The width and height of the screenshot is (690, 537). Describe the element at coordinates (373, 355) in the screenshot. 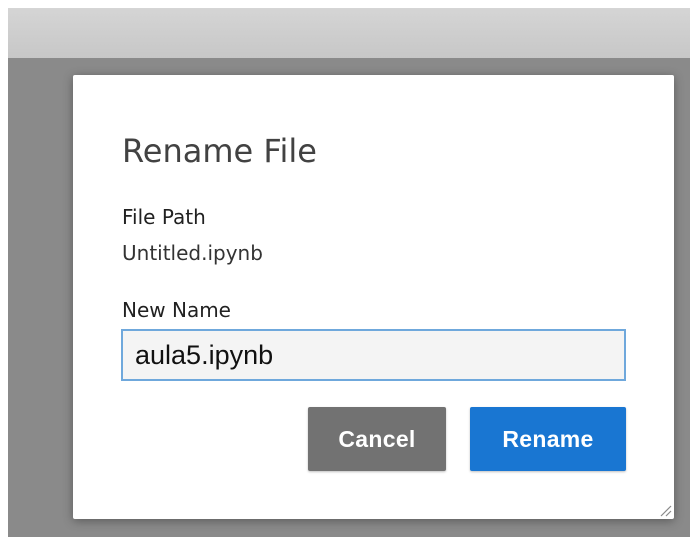

I see `new-name-input` at that location.